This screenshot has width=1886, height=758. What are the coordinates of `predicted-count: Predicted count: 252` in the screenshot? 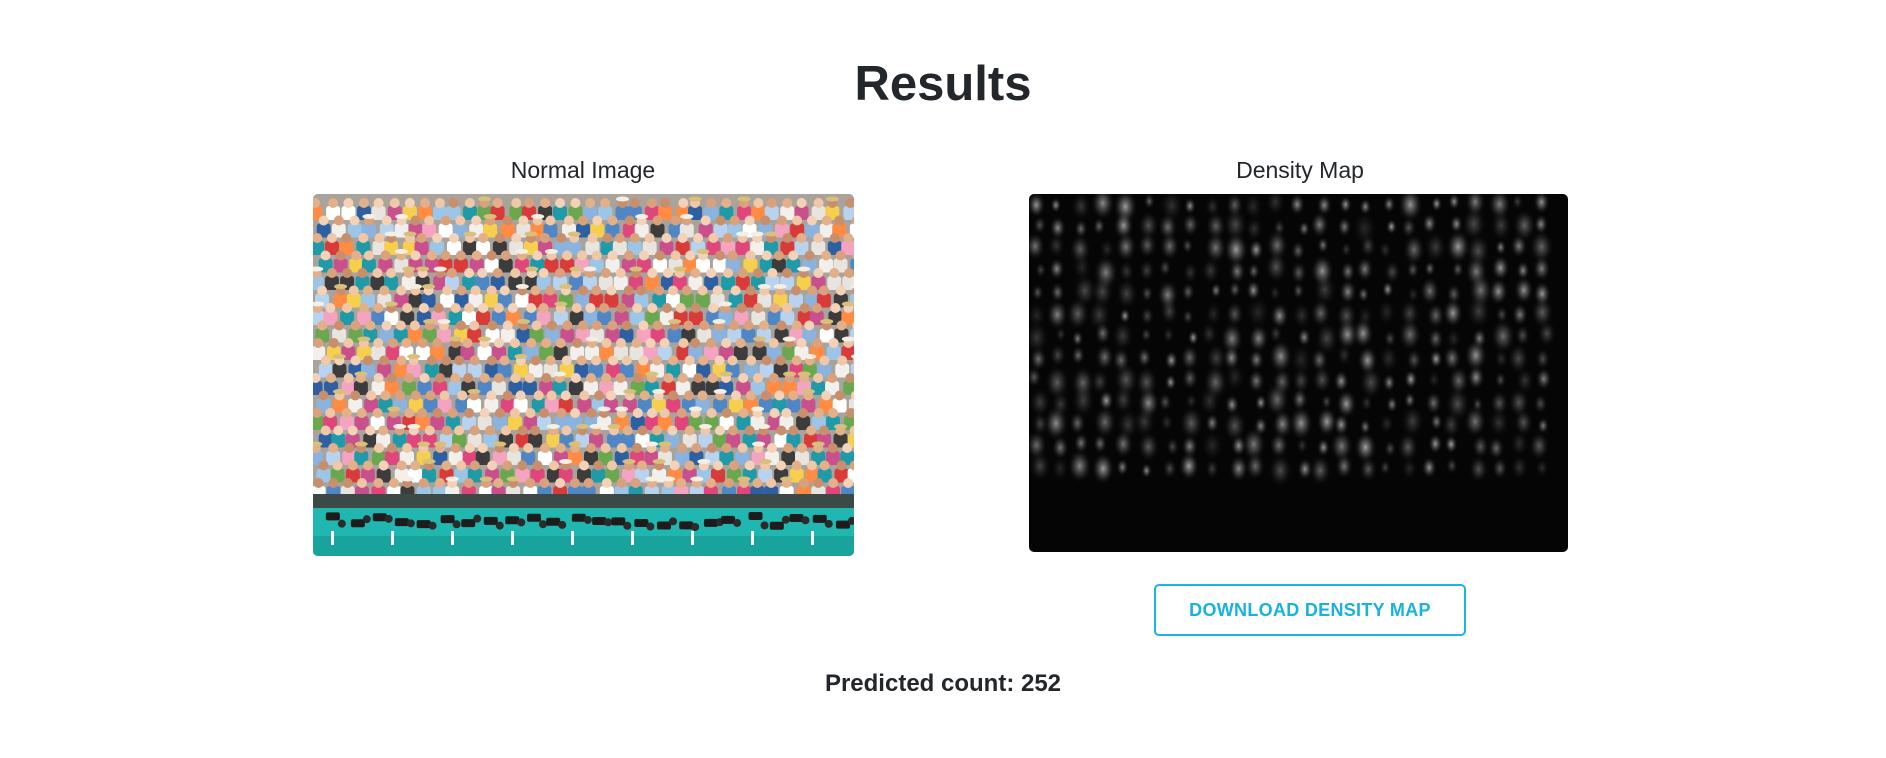 It's located at (943, 684).